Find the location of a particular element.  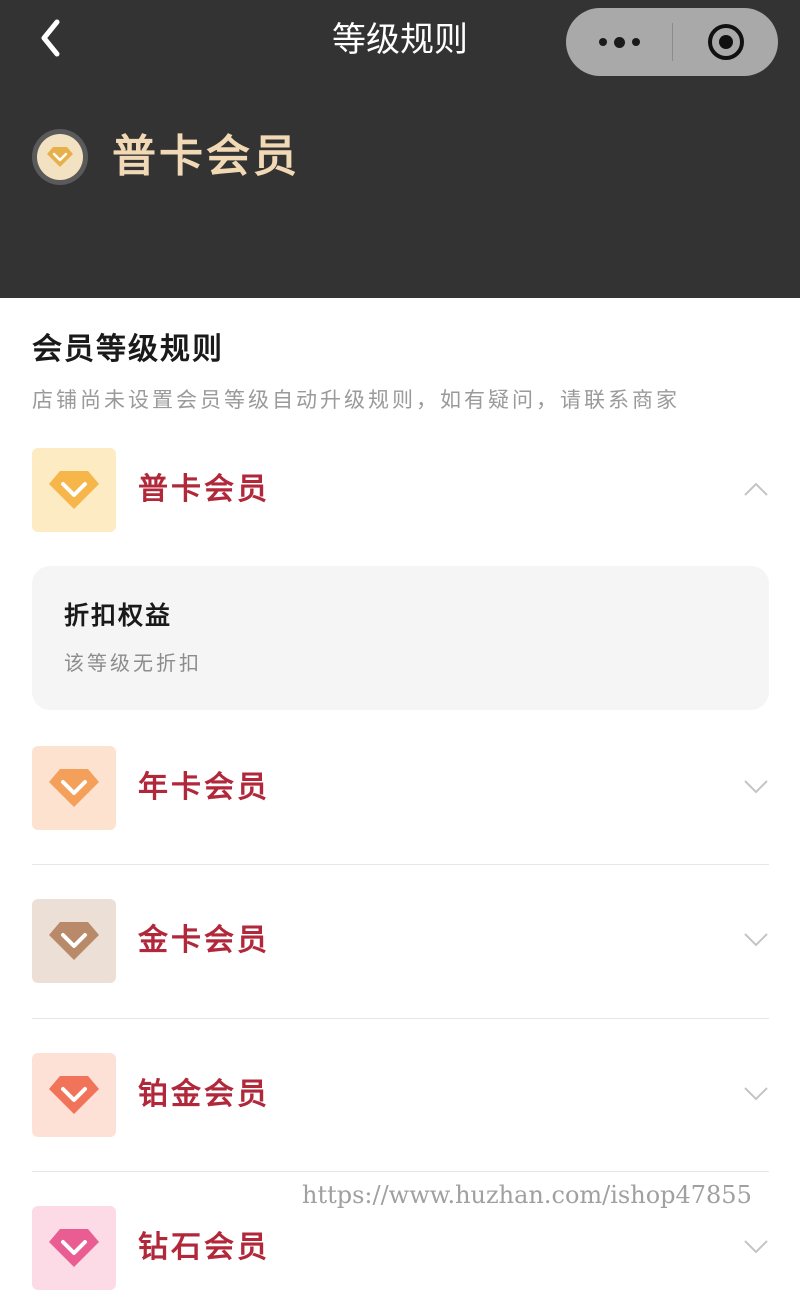

current-level-name: 普卡会员 is located at coordinates (206, 156).